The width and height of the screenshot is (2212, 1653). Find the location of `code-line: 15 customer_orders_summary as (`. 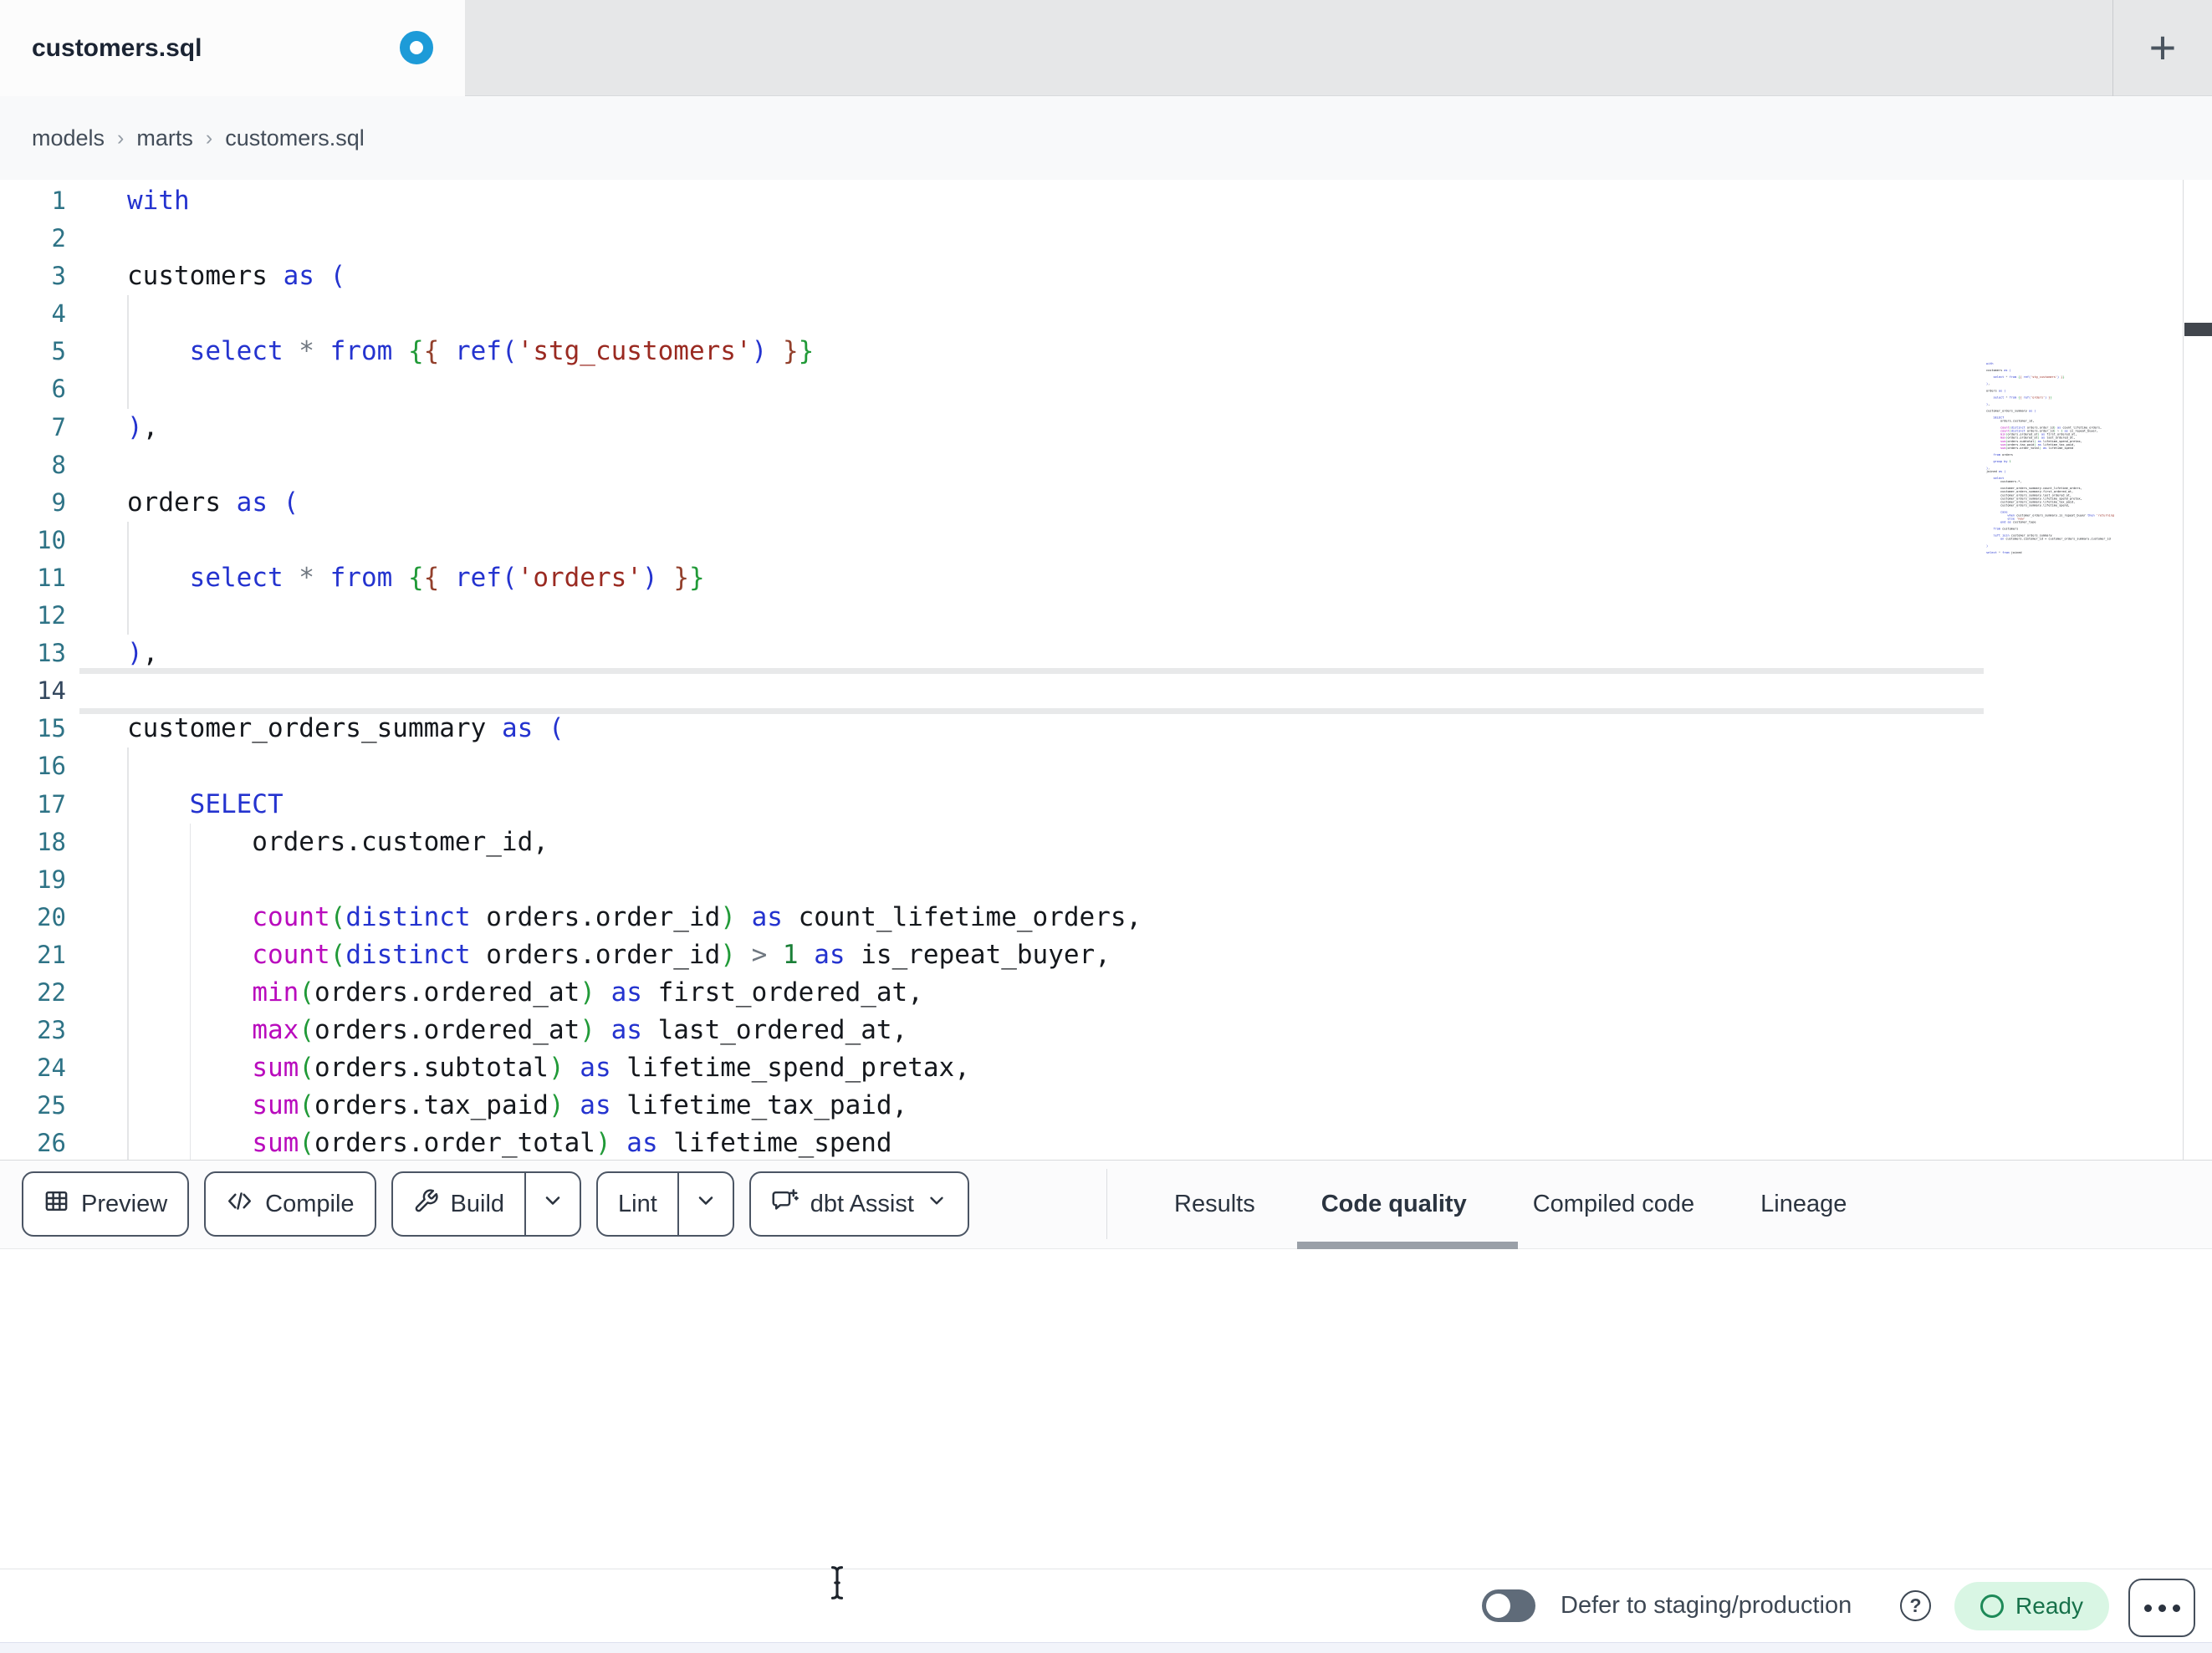

code-line: 15 customer_orders_summary as ( is located at coordinates (1106, 728).